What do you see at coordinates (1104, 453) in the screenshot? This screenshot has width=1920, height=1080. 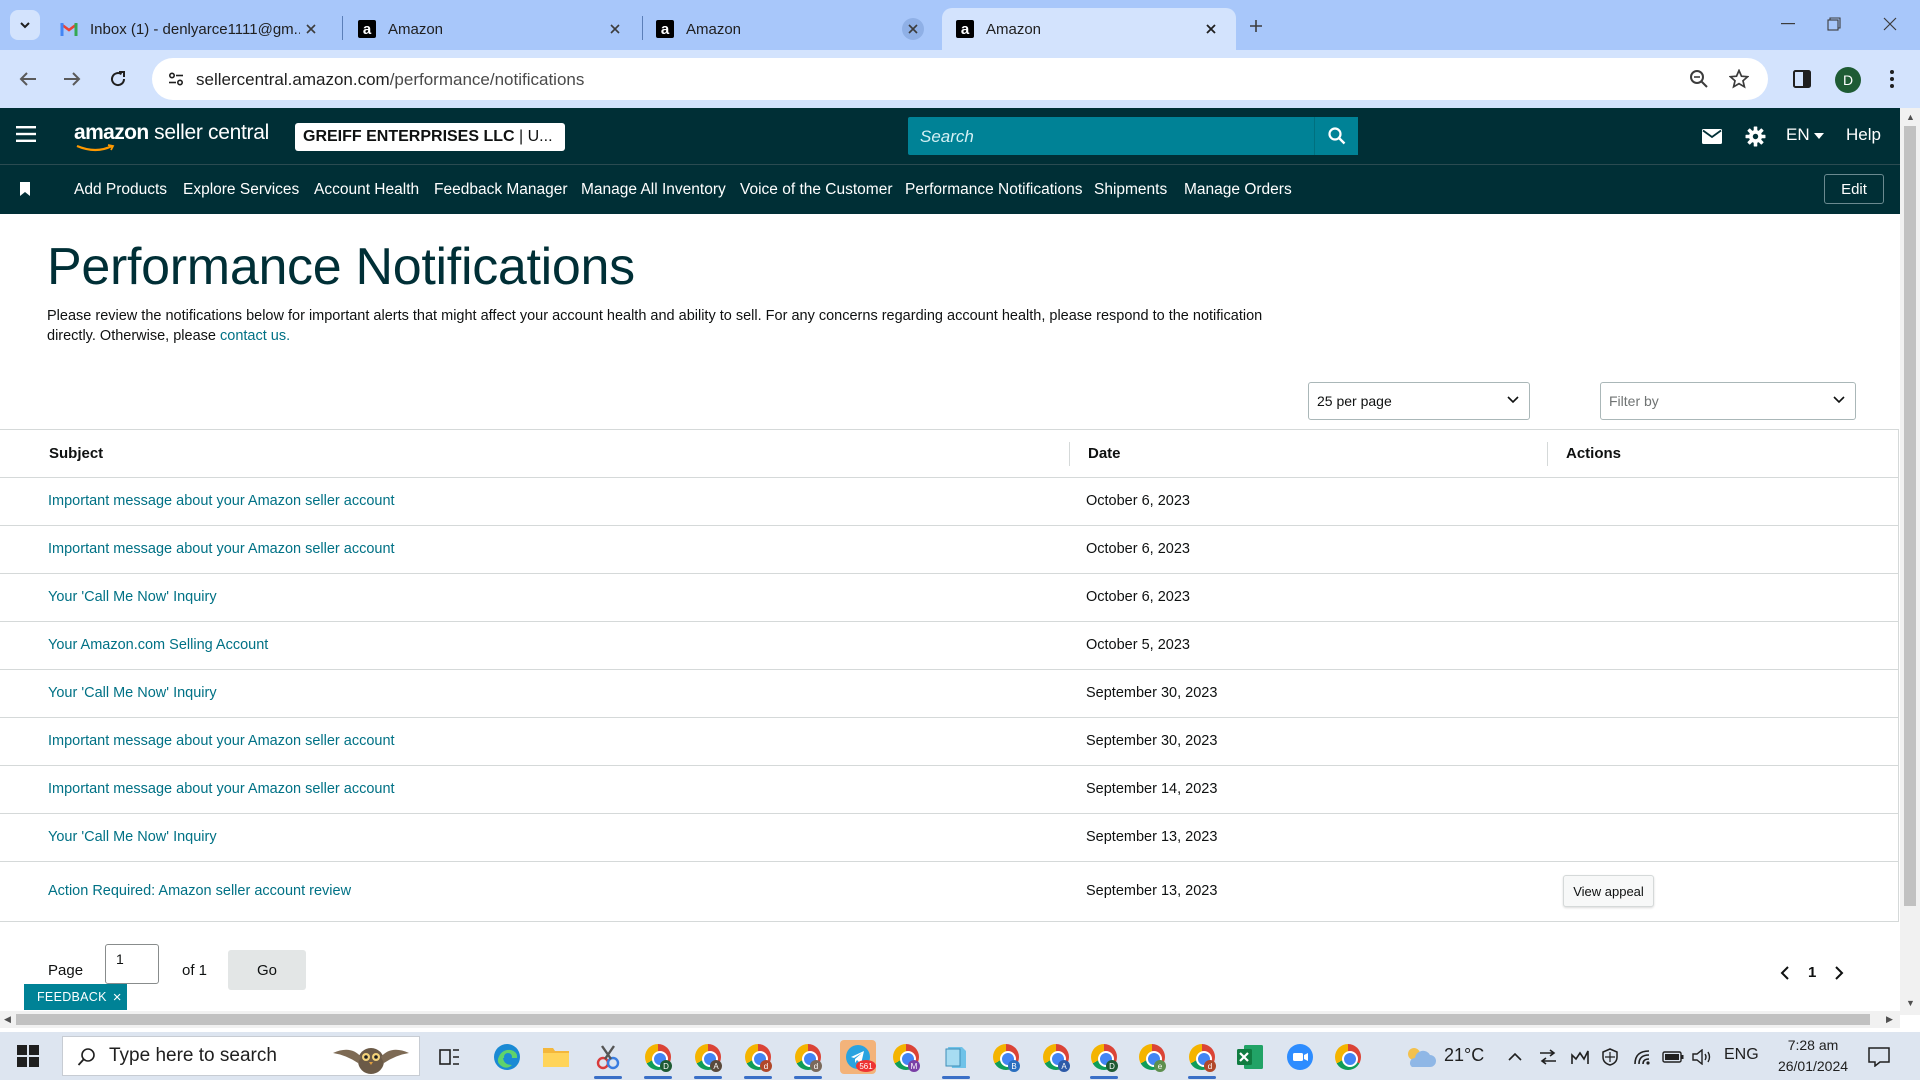 I see `date-header: Date` at bounding box center [1104, 453].